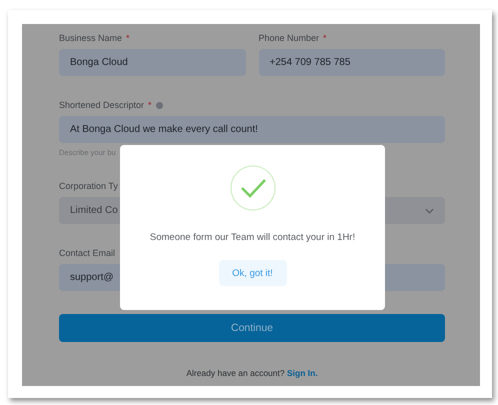  I want to click on field-label: Shortened Descriptor, so click(101, 105).